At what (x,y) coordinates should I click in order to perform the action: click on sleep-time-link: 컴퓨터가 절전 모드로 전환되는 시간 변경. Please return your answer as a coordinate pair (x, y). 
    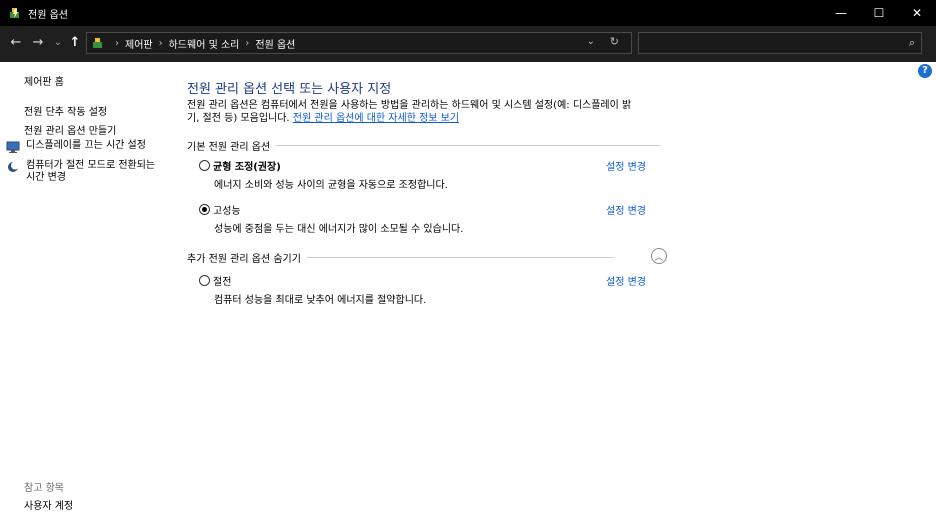
    Looking at the image, I should click on (82, 172).